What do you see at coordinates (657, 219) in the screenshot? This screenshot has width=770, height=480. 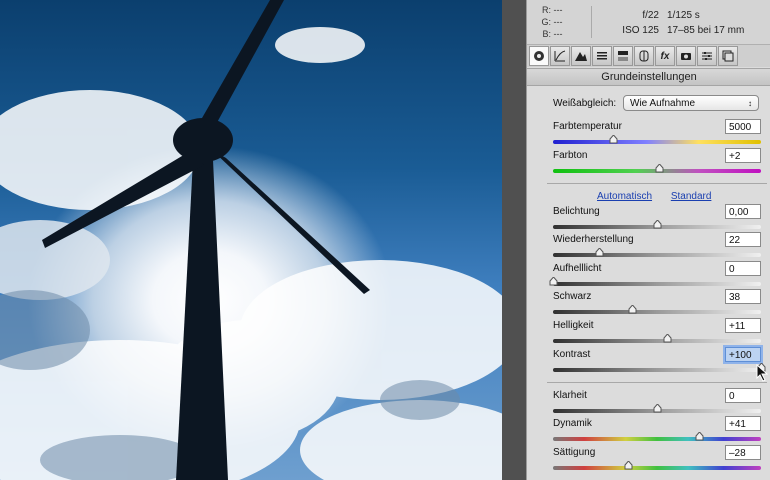 I see `slider-row-belichtung: Belichtung 0,00` at bounding box center [657, 219].